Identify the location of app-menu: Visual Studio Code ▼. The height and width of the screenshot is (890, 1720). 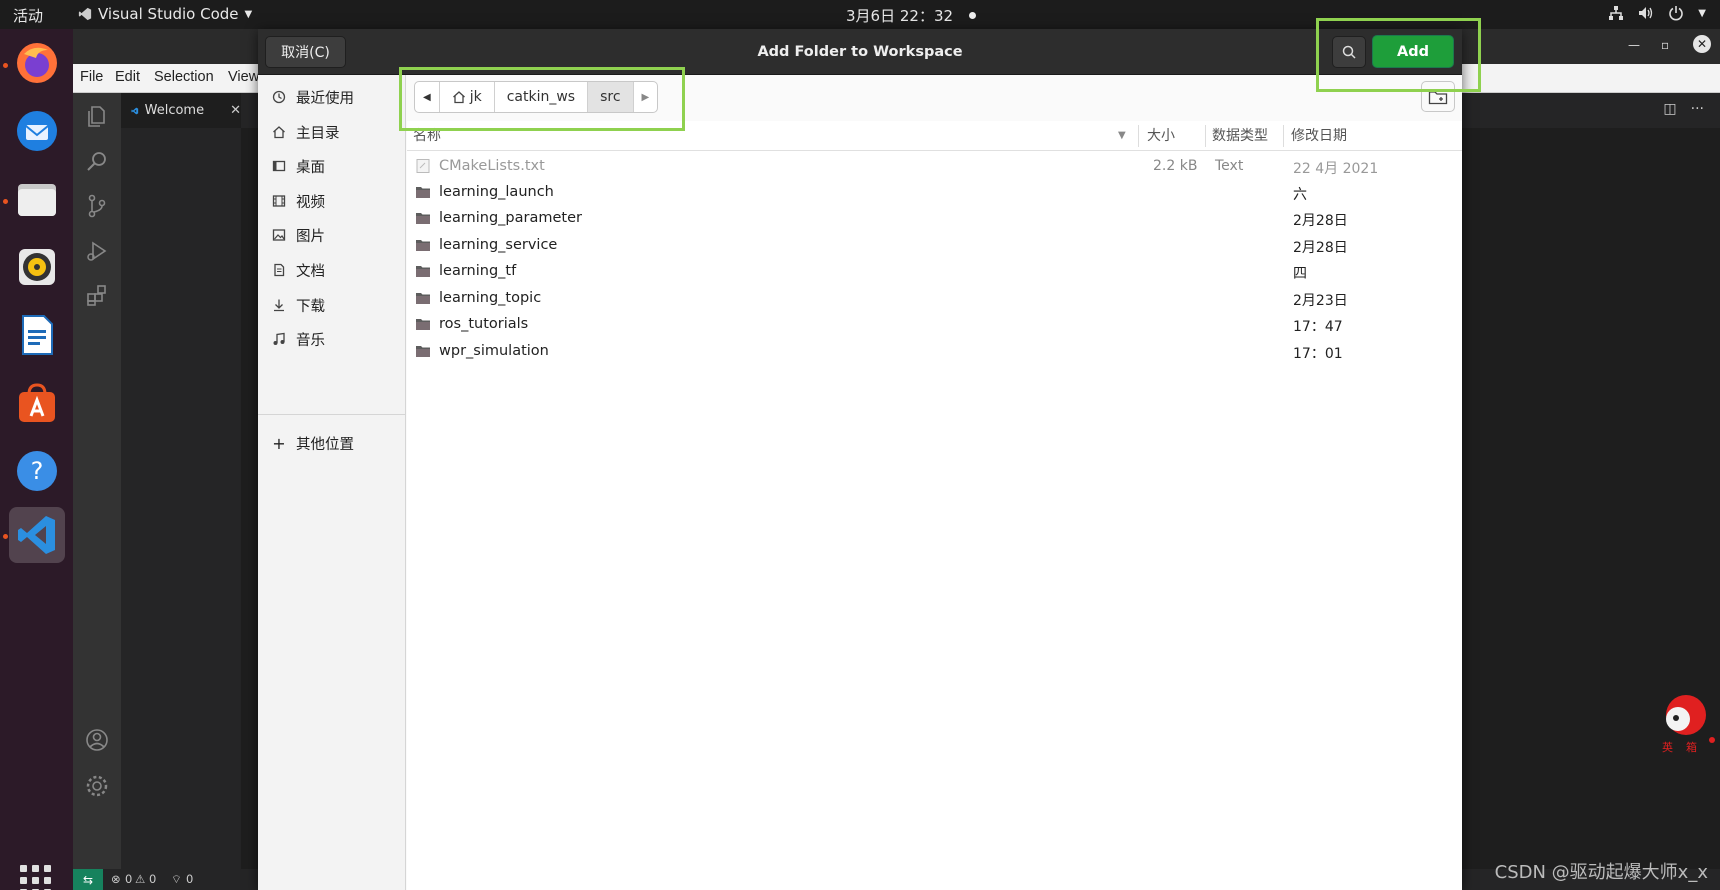
(165, 14).